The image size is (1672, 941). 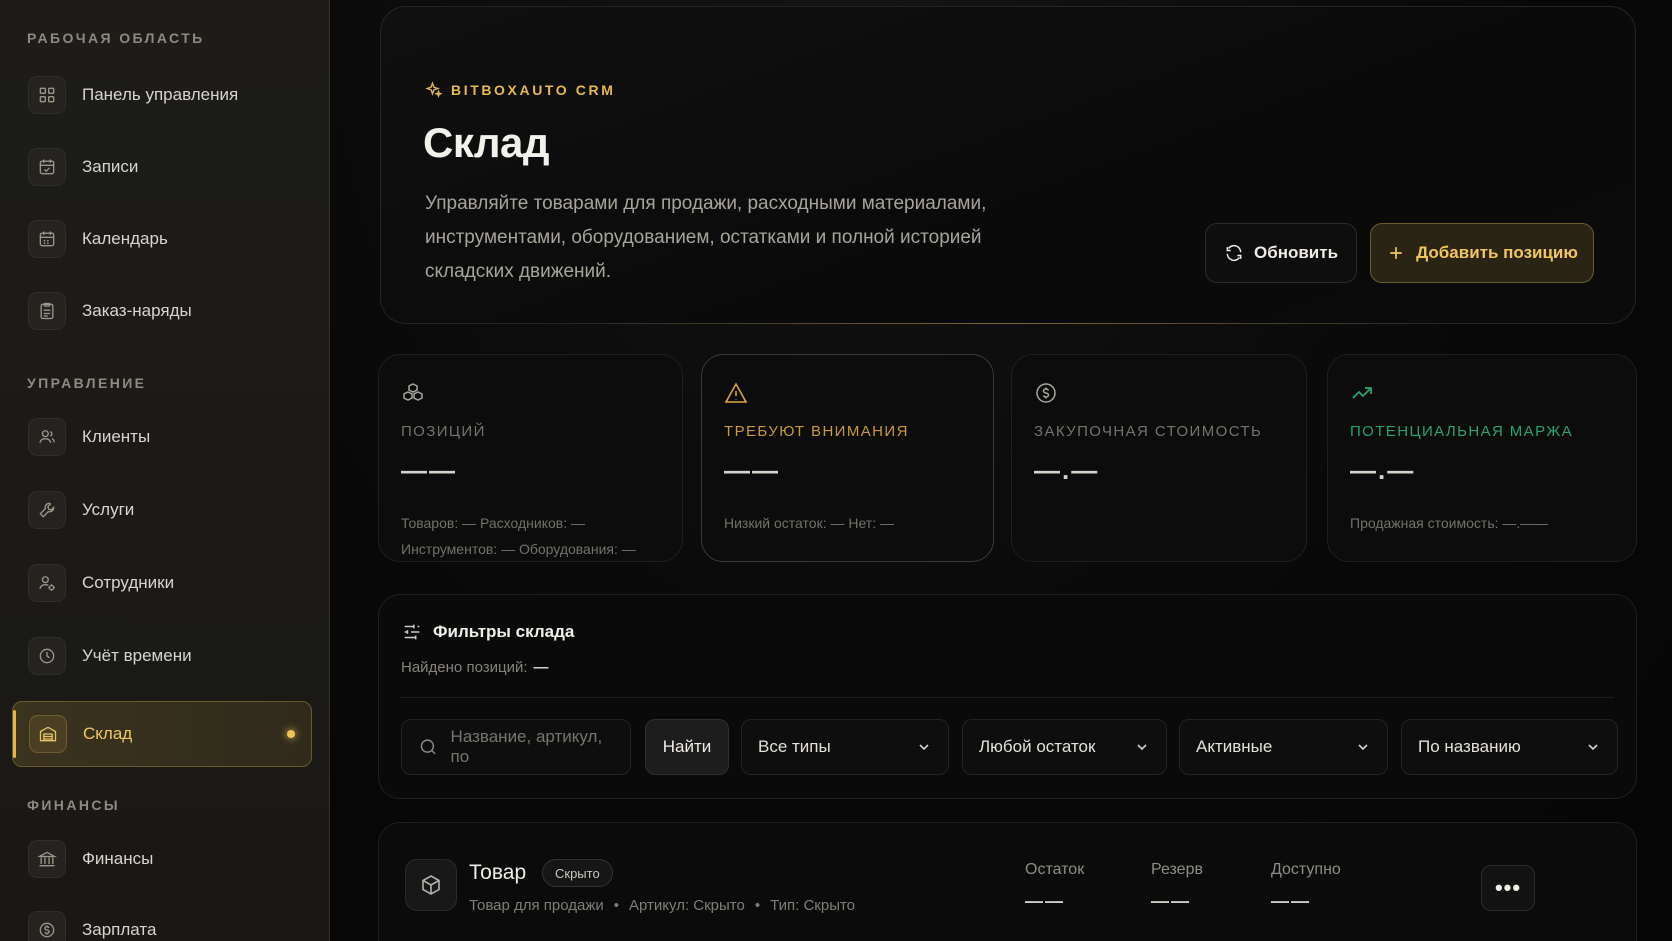 What do you see at coordinates (108, 733) in the screenshot?
I see `sidebar-item-label: Склад` at bounding box center [108, 733].